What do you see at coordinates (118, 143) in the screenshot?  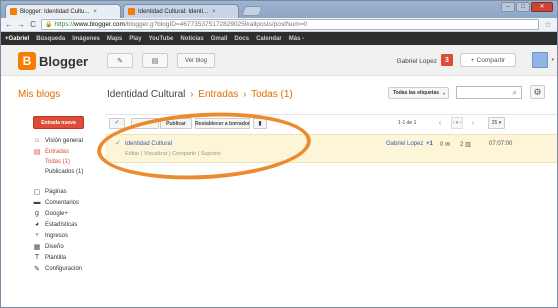 I see `row-checkbox: ✓` at bounding box center [118, 143].